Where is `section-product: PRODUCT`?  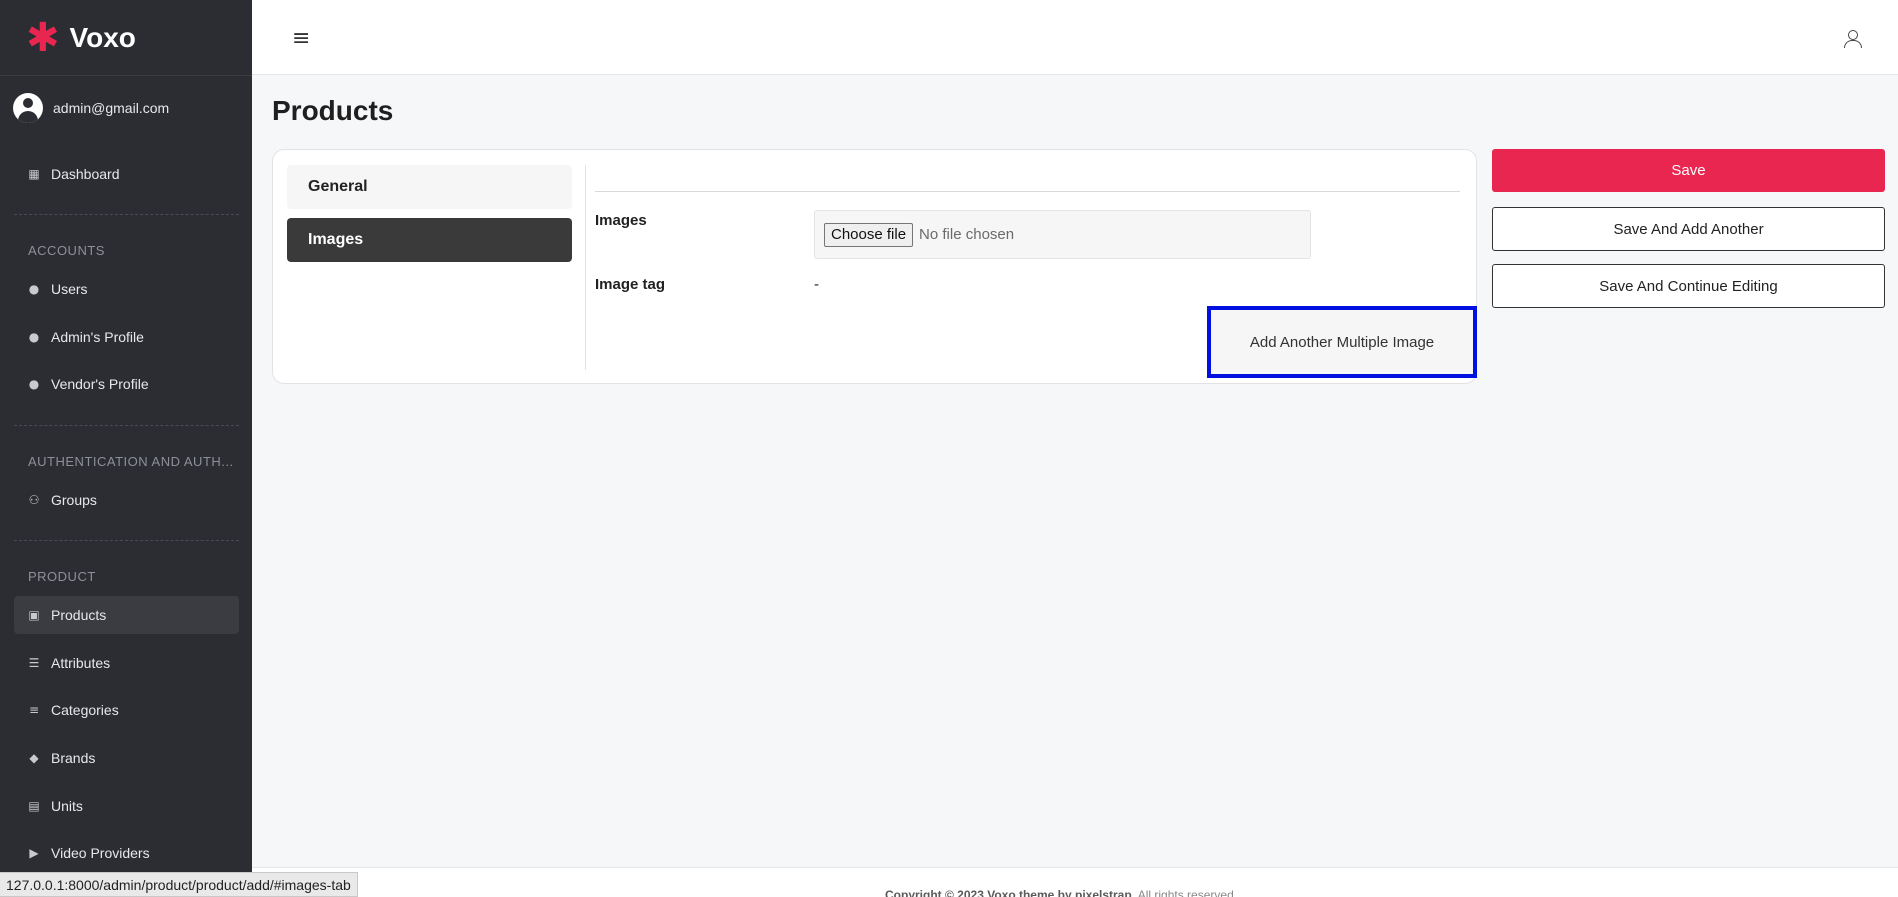
section-product: PRODUCT is located at coordinates (62, 576).